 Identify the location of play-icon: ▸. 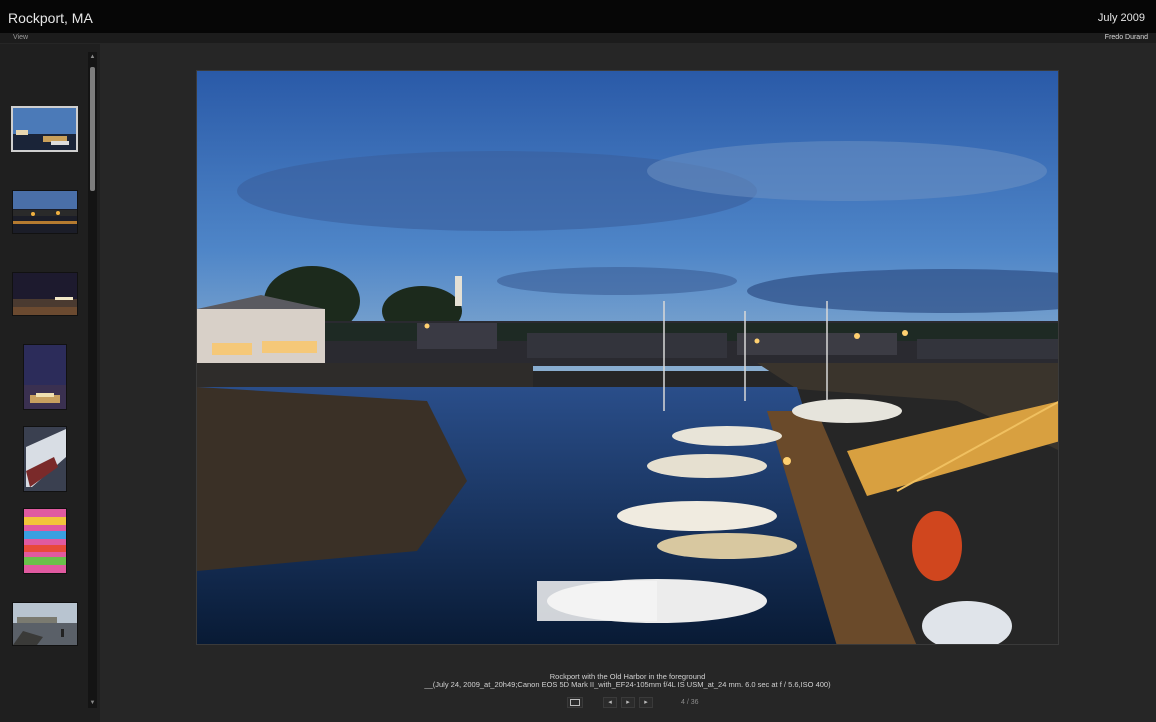
(628, 702).